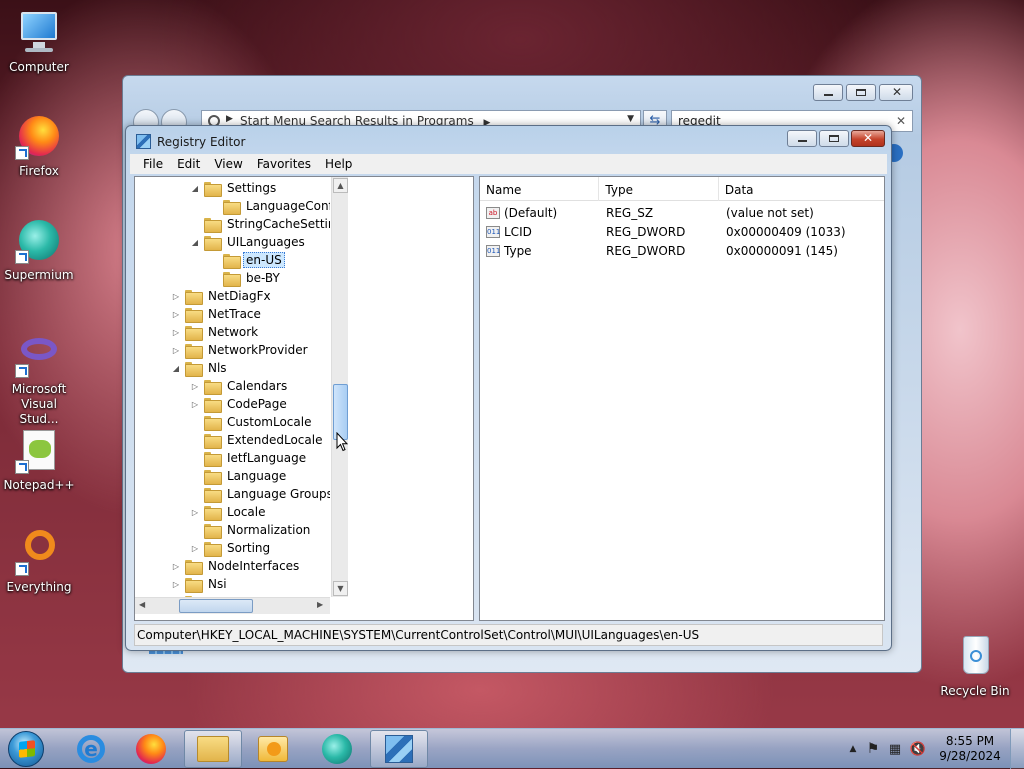 This screenshot has width=1024, height=769. What do you see at coordinates (399, 749) in the screenshot?
I see `taskbar-registry-editor` at bounding box center [399, 749].